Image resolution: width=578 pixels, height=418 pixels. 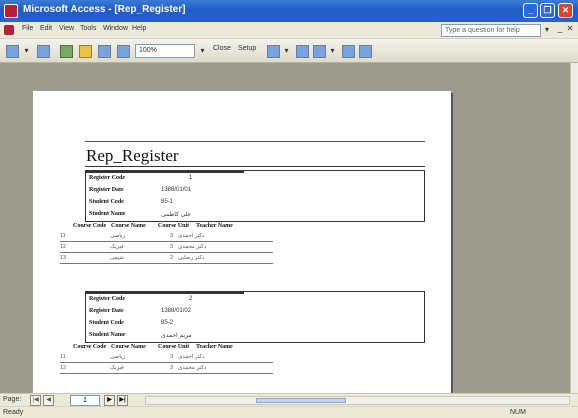 What do you see at coordinates (176, 215) in the screenshot?
I see `student-name-value: علی کاظمی` at bounding box center [176, 215].